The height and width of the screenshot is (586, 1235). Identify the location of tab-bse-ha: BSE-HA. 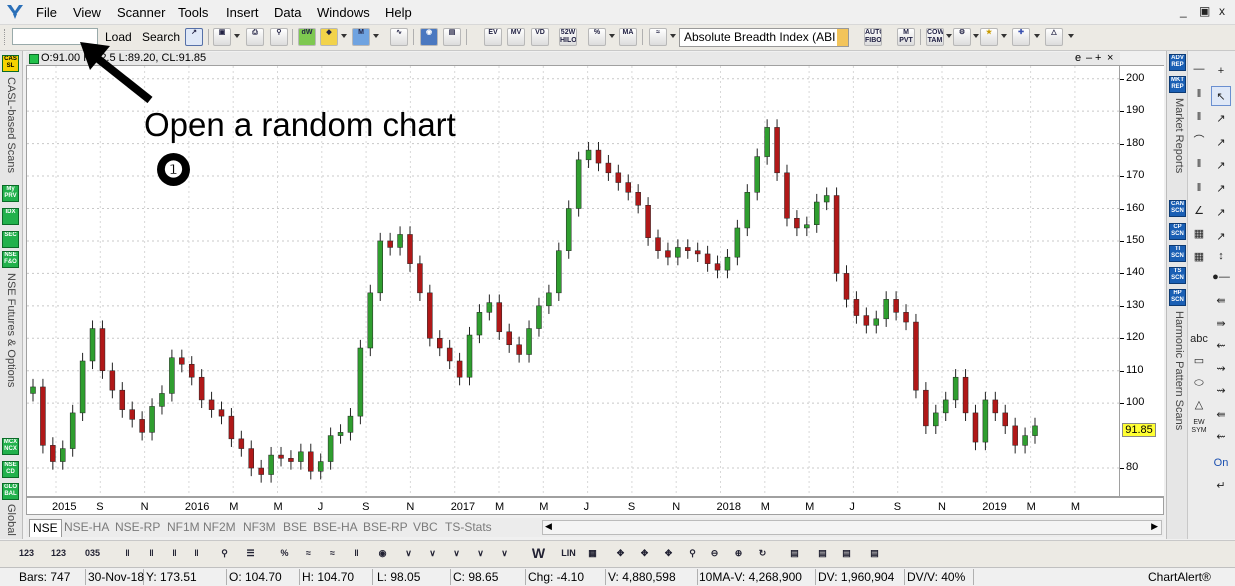
(335, 527).